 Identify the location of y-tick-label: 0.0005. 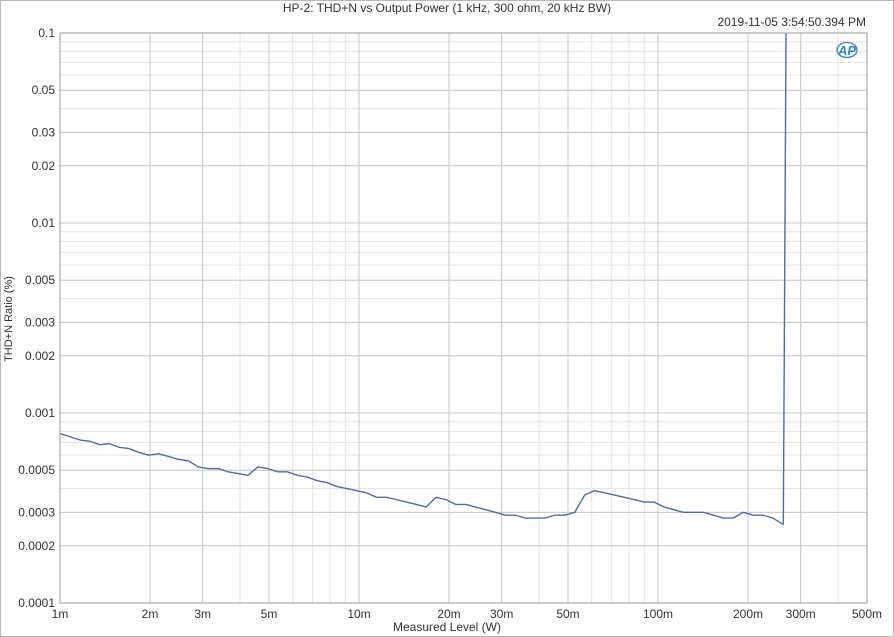
(36, 470).